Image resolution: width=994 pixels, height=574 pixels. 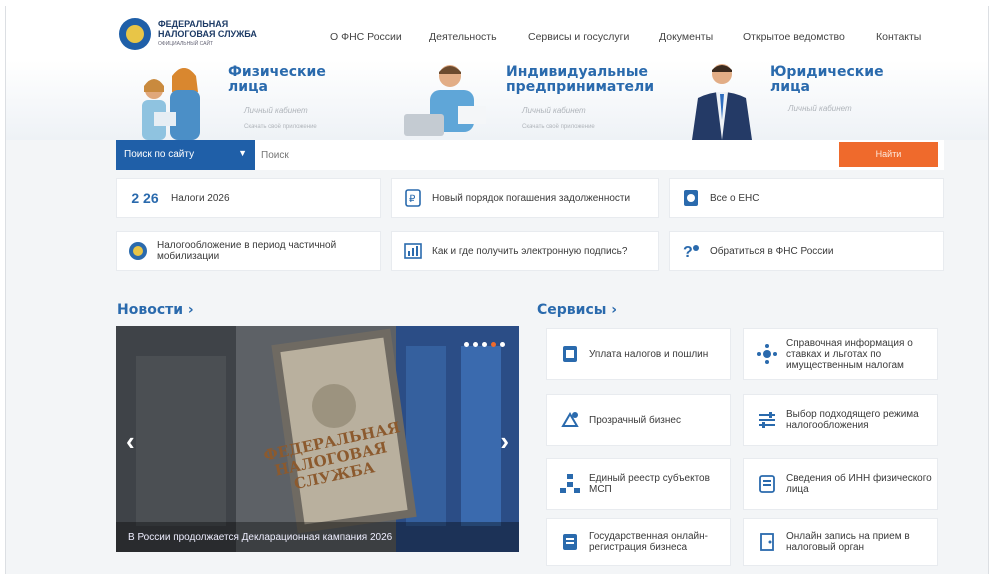 What do you see at coordinates (276, 110) in the screenshot?
I see `individuals-cabinet-link: Личный кабинет` at bounding box center [276, 110].